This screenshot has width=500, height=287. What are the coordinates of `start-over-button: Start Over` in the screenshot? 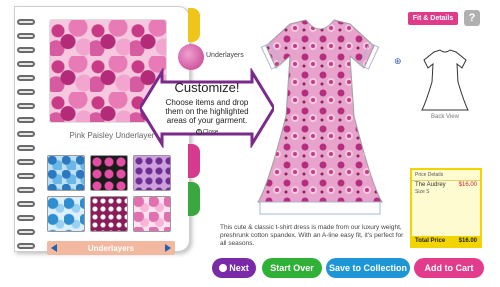 It's located at (292, 268).